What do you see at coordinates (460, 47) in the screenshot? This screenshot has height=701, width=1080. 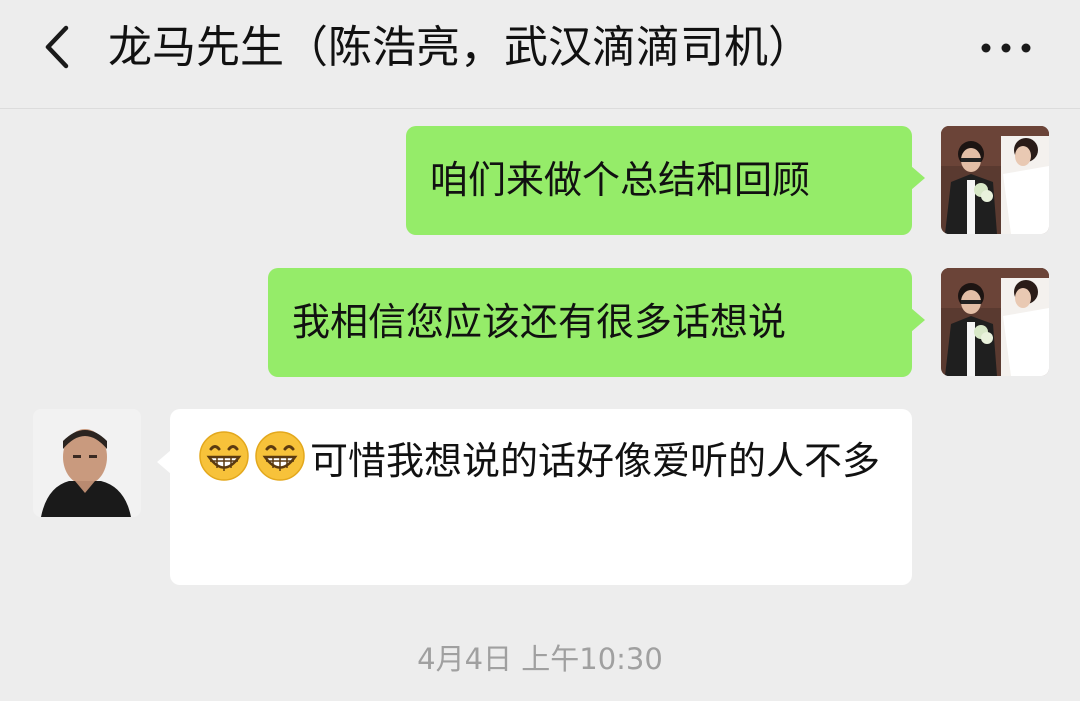 I see `chat-title: 龙马先生（陈浩亮，武汉滴滴司机）` at bounding box center [460, 47].